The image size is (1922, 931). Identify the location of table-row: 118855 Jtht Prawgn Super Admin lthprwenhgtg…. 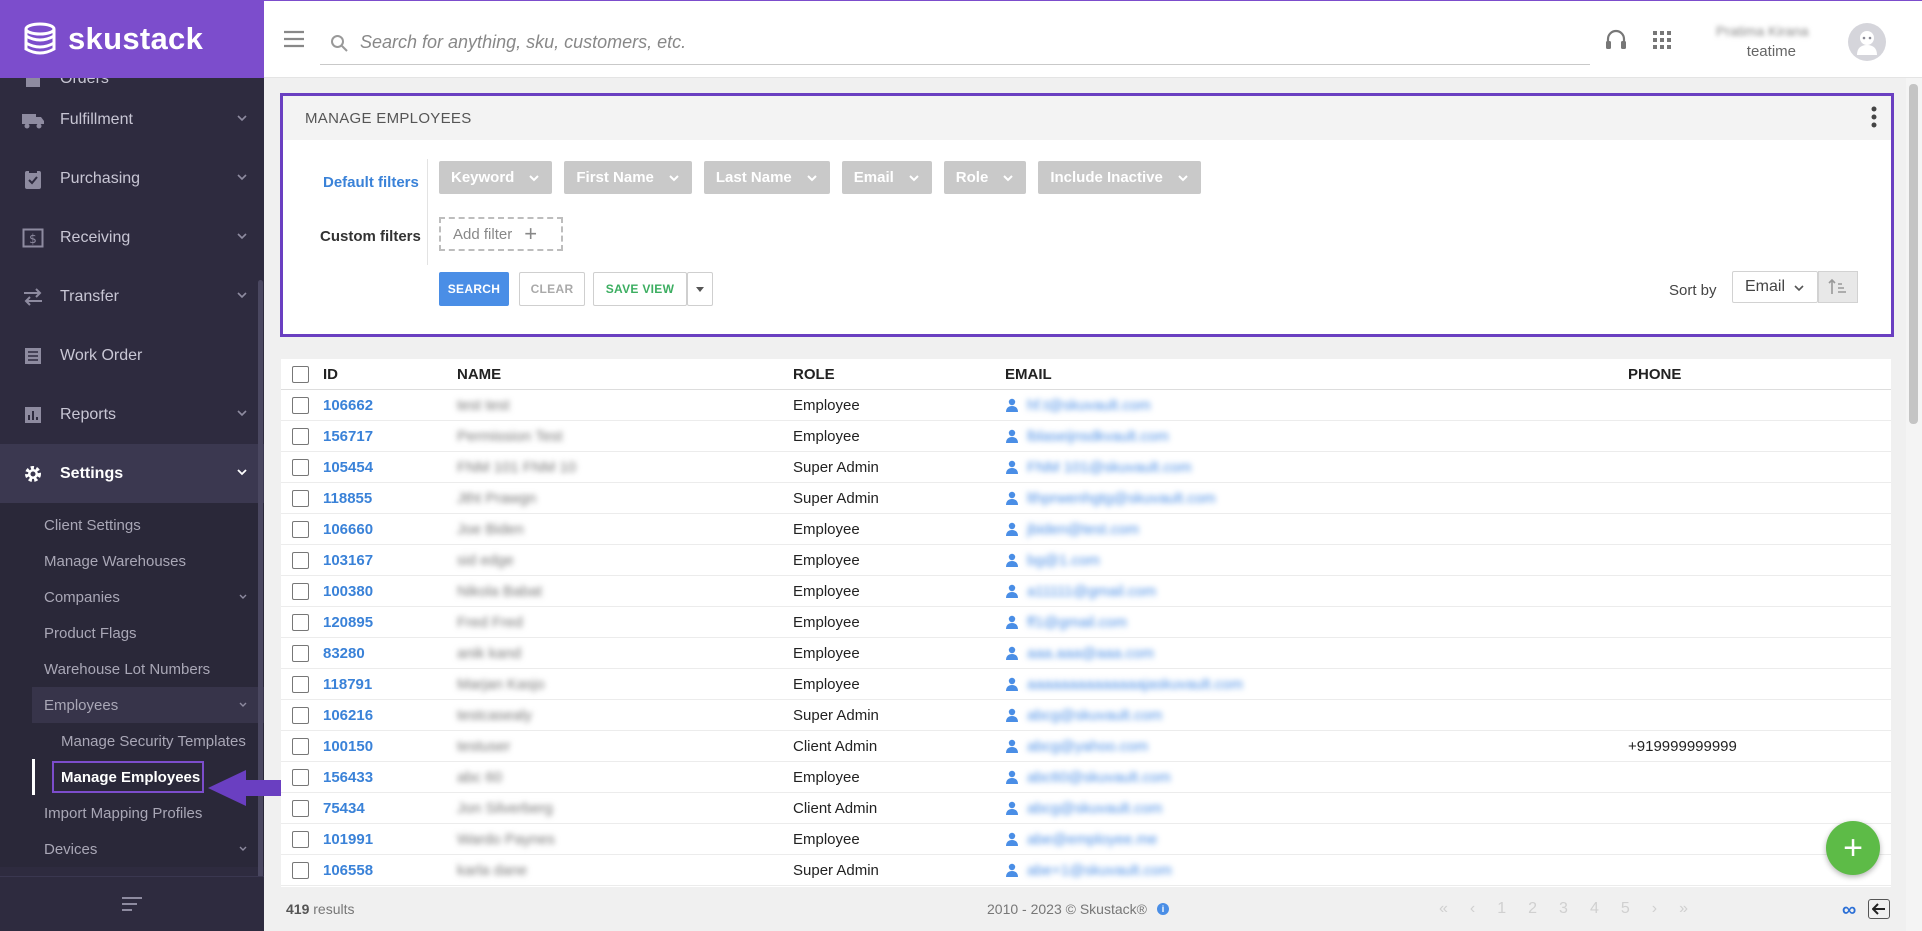
(1086, 498).